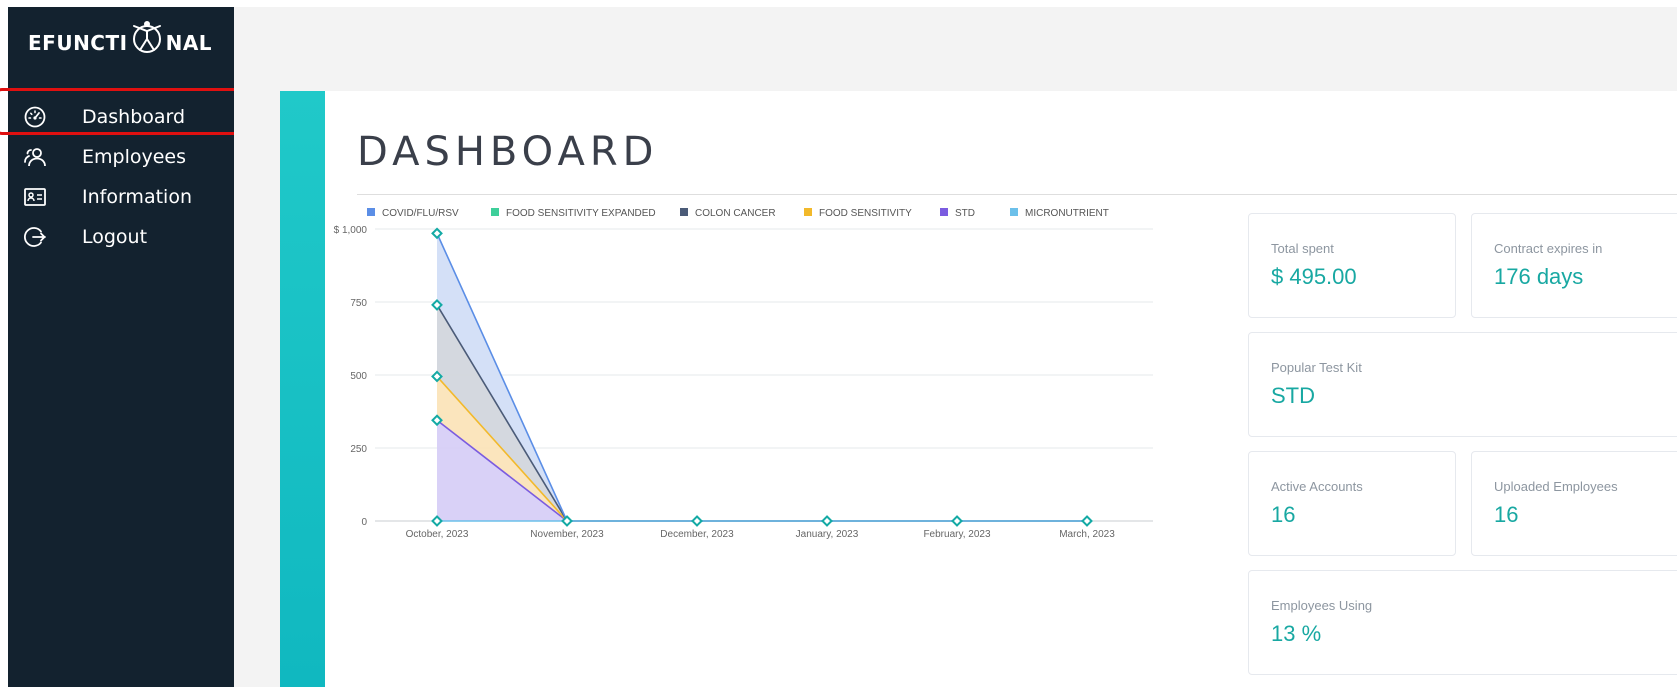 The image size is (1677, 687). Describe the element at coordinates (735, 213) in the screenshot. I see `legend-label: COLON CANCER` at that location.